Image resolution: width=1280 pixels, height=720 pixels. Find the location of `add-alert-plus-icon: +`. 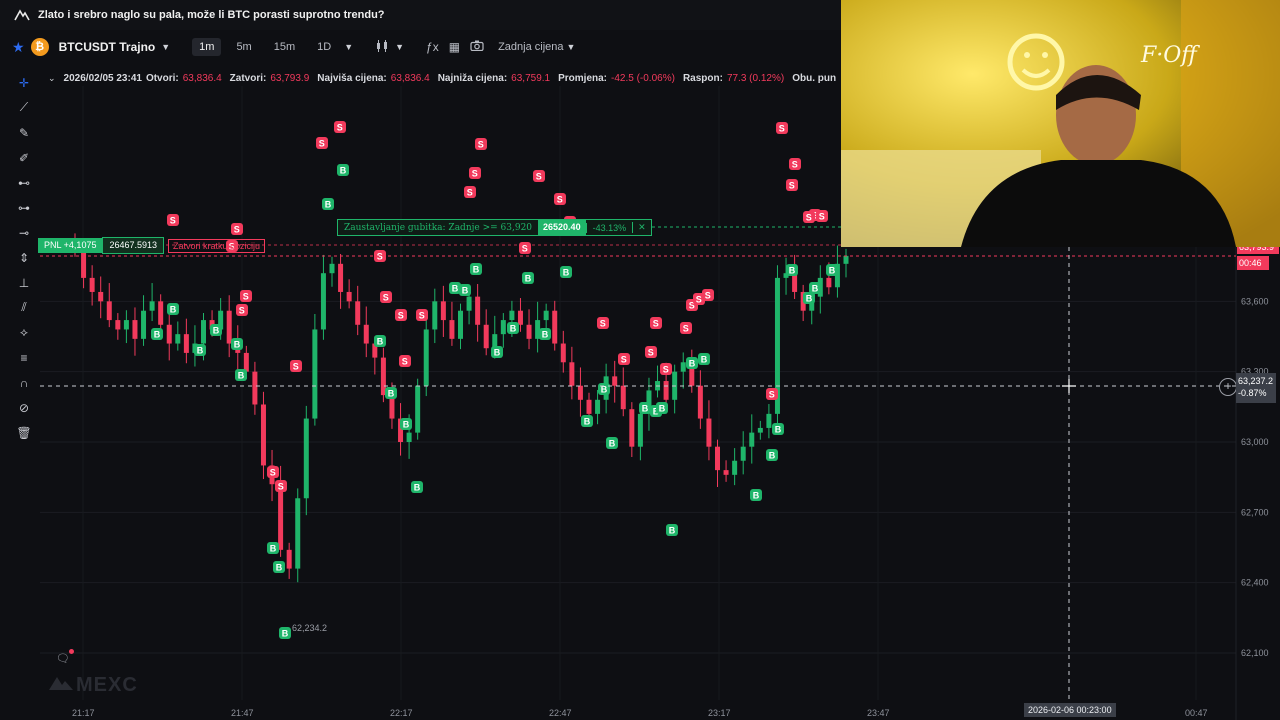

add-alert-plus-icon: + is located at coordinates (1228, 387).